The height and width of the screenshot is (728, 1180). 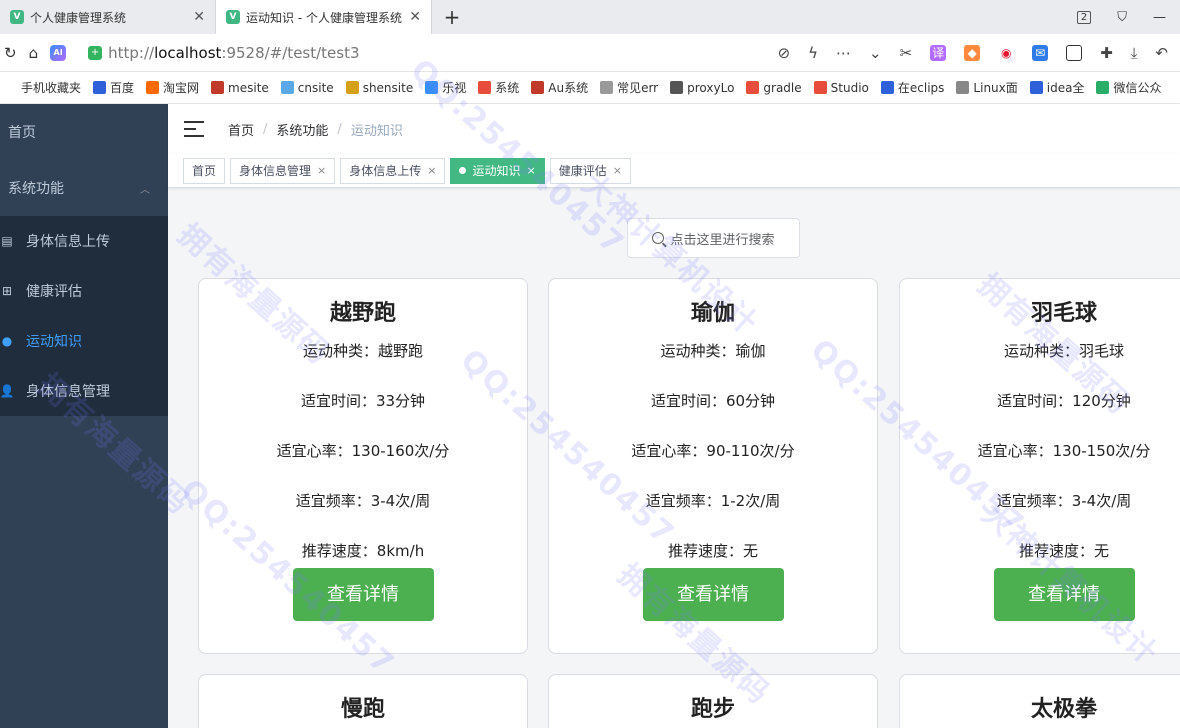 I want to click on bookmark-item: Studio, so click(x=841, y=87).